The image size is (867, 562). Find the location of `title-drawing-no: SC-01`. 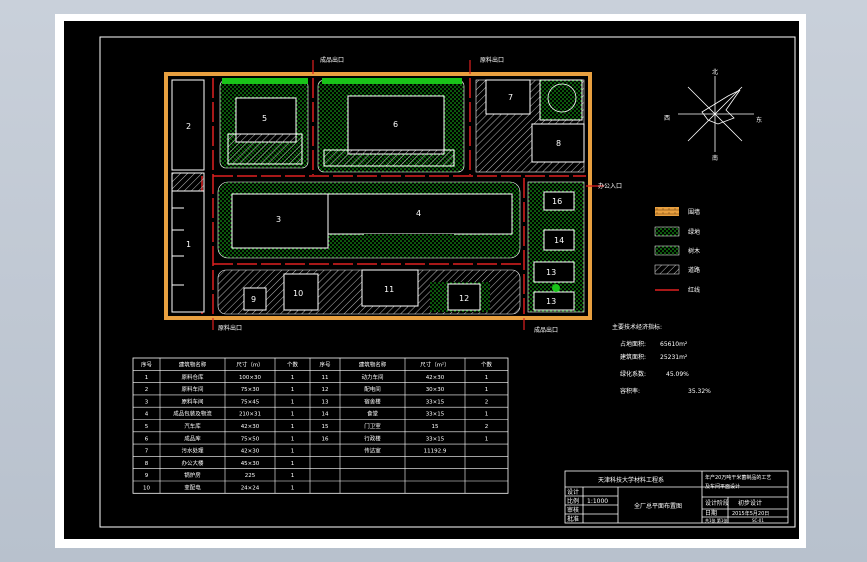

title-drawing-no: SC-01 is located at coordinates (758, 520).